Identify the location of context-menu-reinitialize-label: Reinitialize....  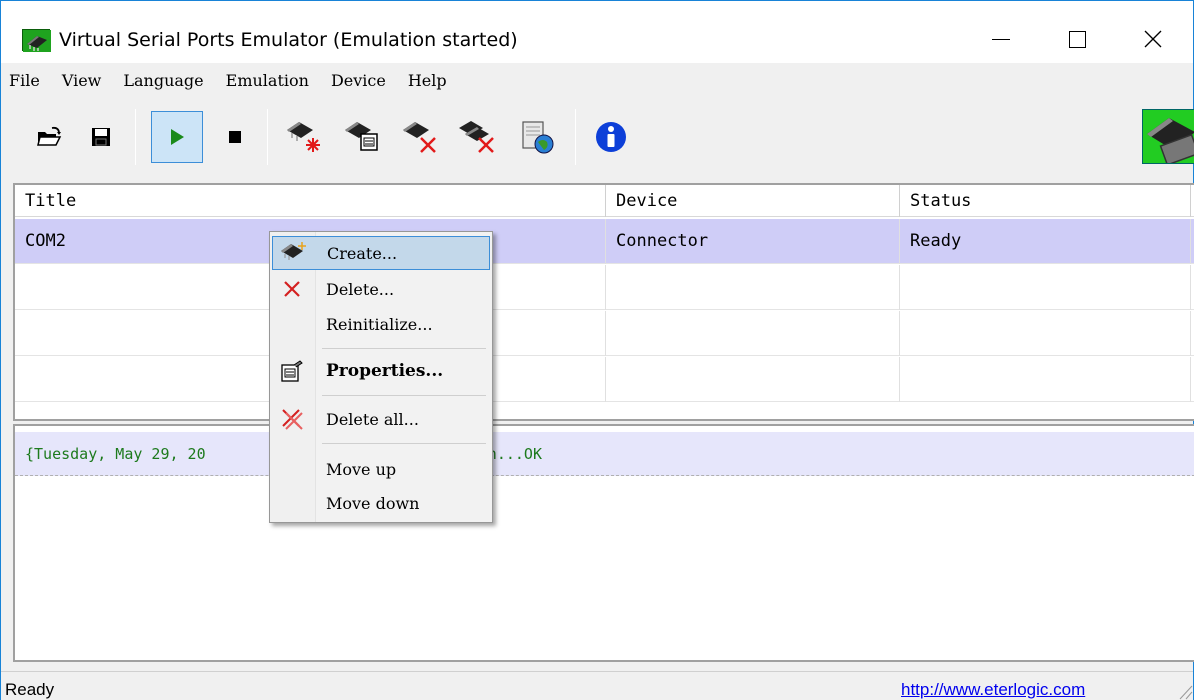
(379, 324).